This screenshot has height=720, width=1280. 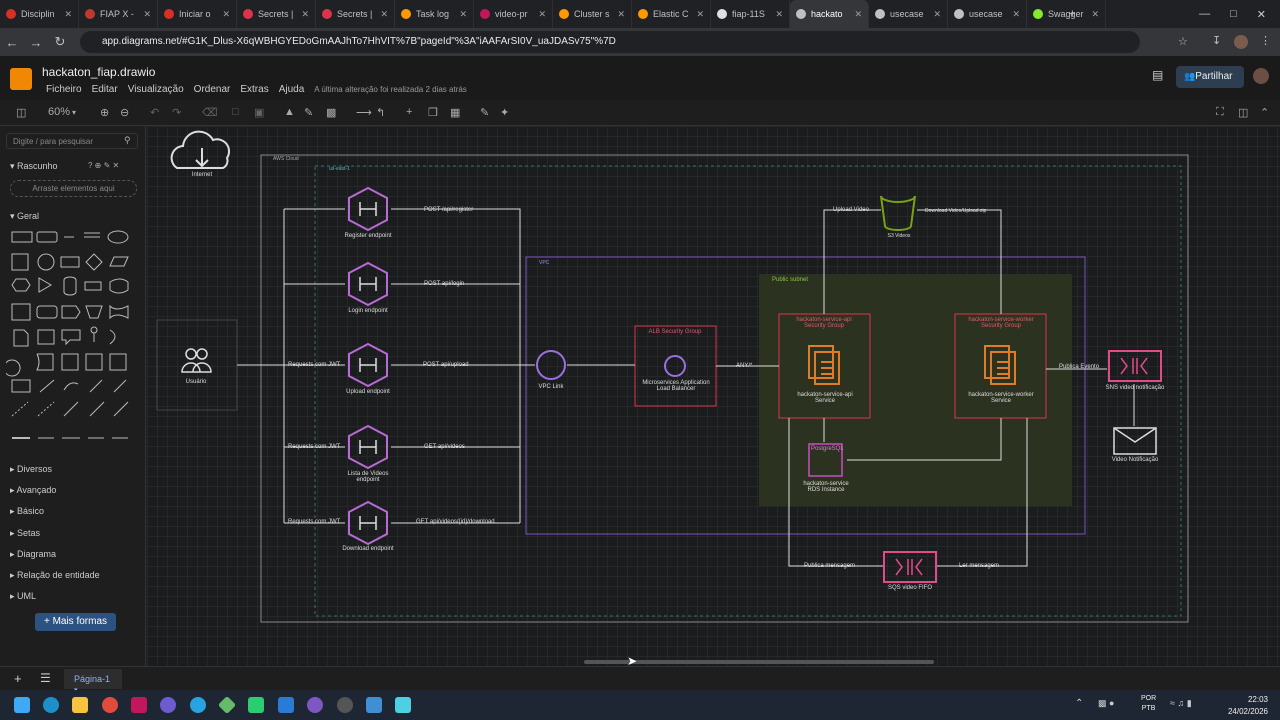 What do you see at coordinates (39, 14) in the screenshot?
I see `browser-tab: Disciplin ✕` at bounding box center [39, 14].